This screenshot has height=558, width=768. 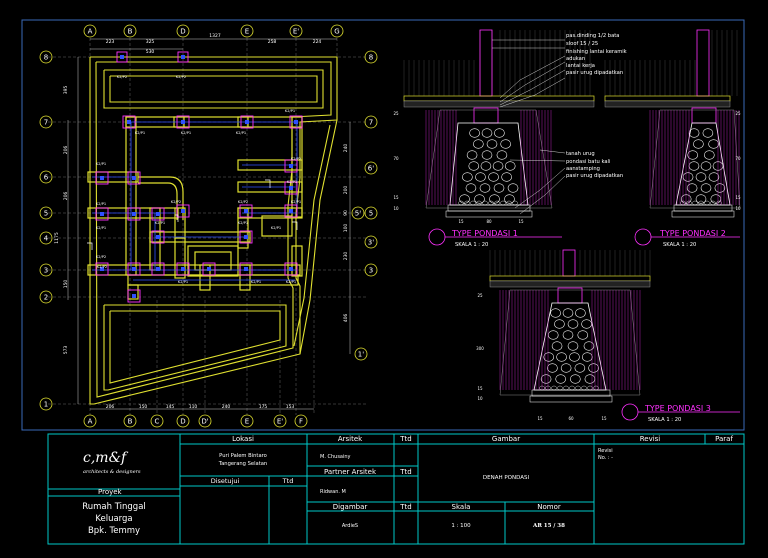 I want to click on section-dim: 70, so click(x=396, y=158).